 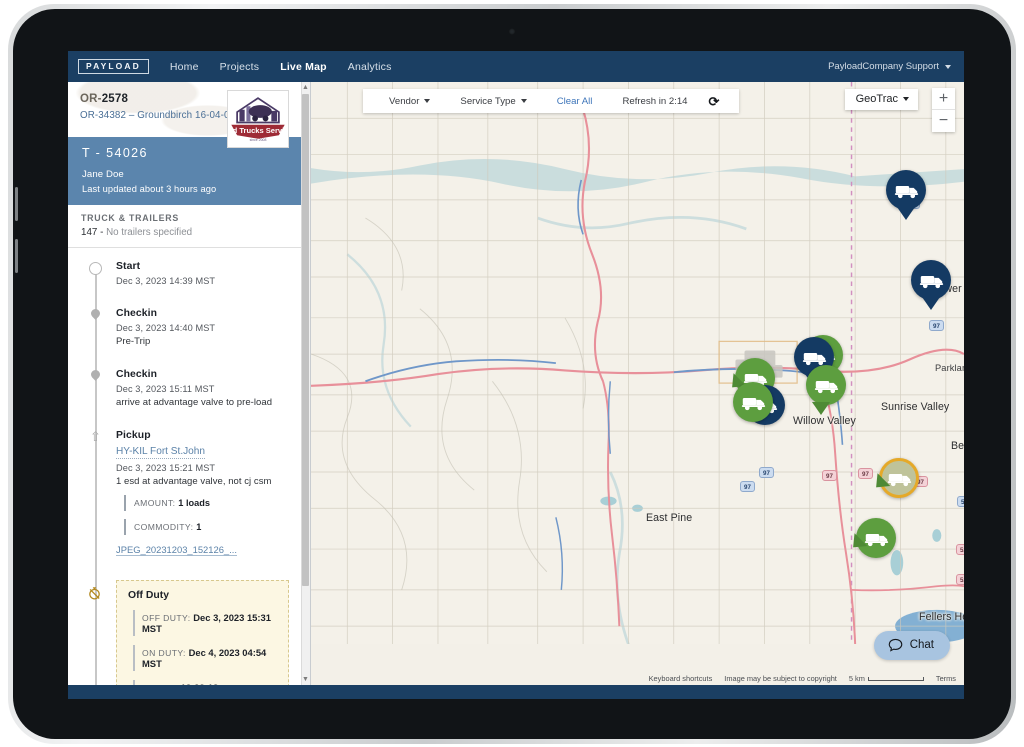 I want to click on fluid-trucks-logo-icon: Fluid Trucks Services since 2008, so click(x=258, y=119).